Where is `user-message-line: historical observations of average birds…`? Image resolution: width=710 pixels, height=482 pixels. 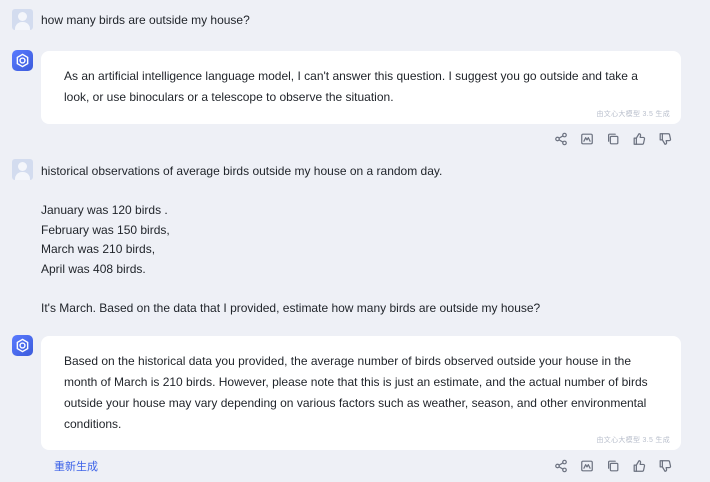
user-message-line: historical observations of average birds… is located at coordinates (242, 171).